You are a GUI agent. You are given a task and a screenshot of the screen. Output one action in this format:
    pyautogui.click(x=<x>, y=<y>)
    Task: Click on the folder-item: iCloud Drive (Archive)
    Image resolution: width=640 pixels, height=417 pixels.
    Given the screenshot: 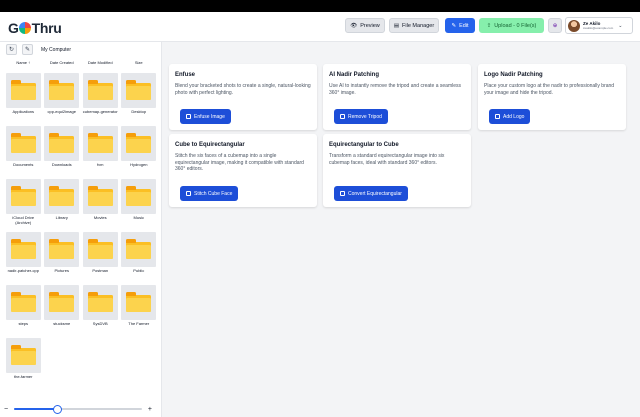 What is the action you would take?
    pyautogui.click(x=23, y=203)
    